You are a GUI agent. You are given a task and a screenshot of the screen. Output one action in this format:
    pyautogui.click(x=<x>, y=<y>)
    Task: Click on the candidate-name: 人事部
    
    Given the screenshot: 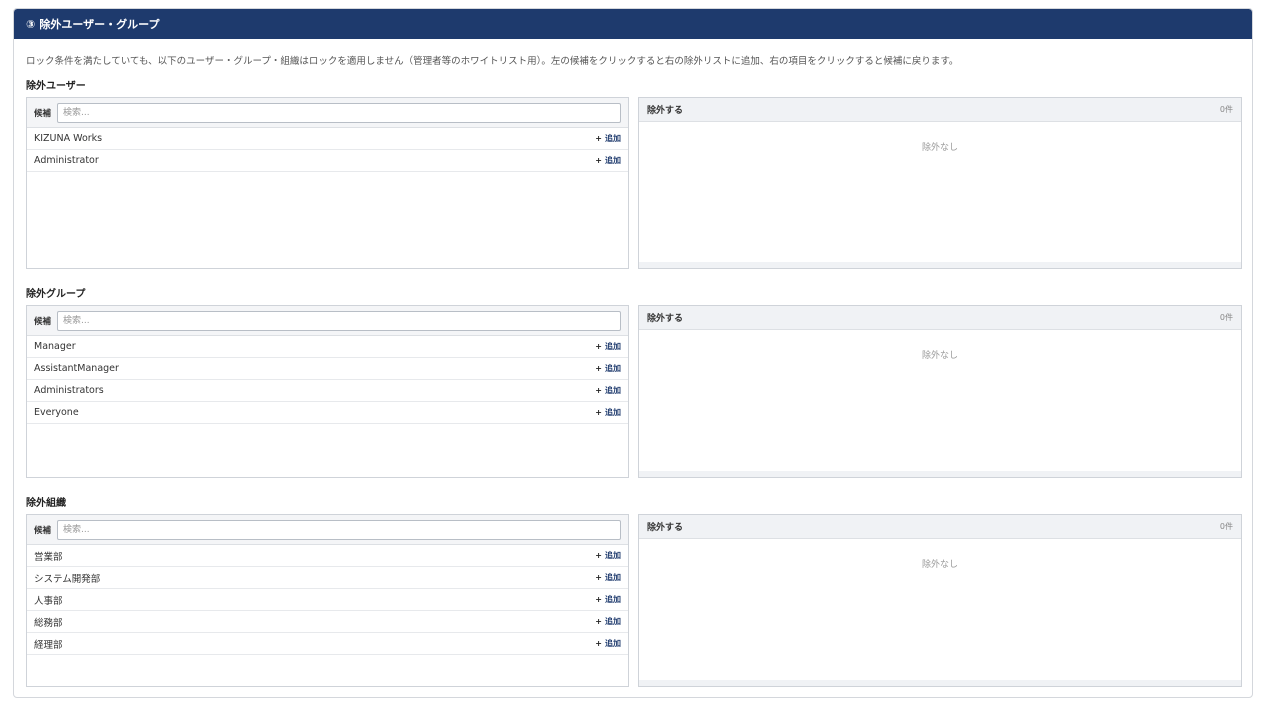 What is the action you would take?
    pyautogui.click(x=48, y=601)
    